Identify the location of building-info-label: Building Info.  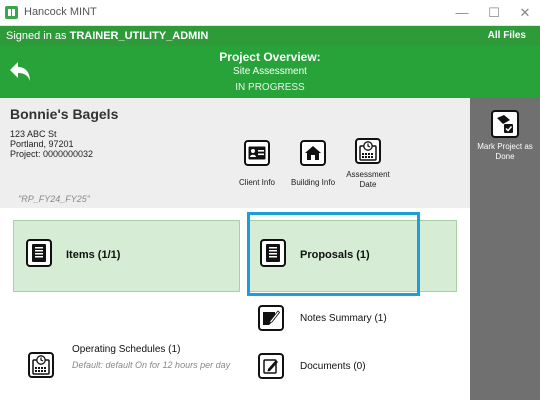
(313, 182).